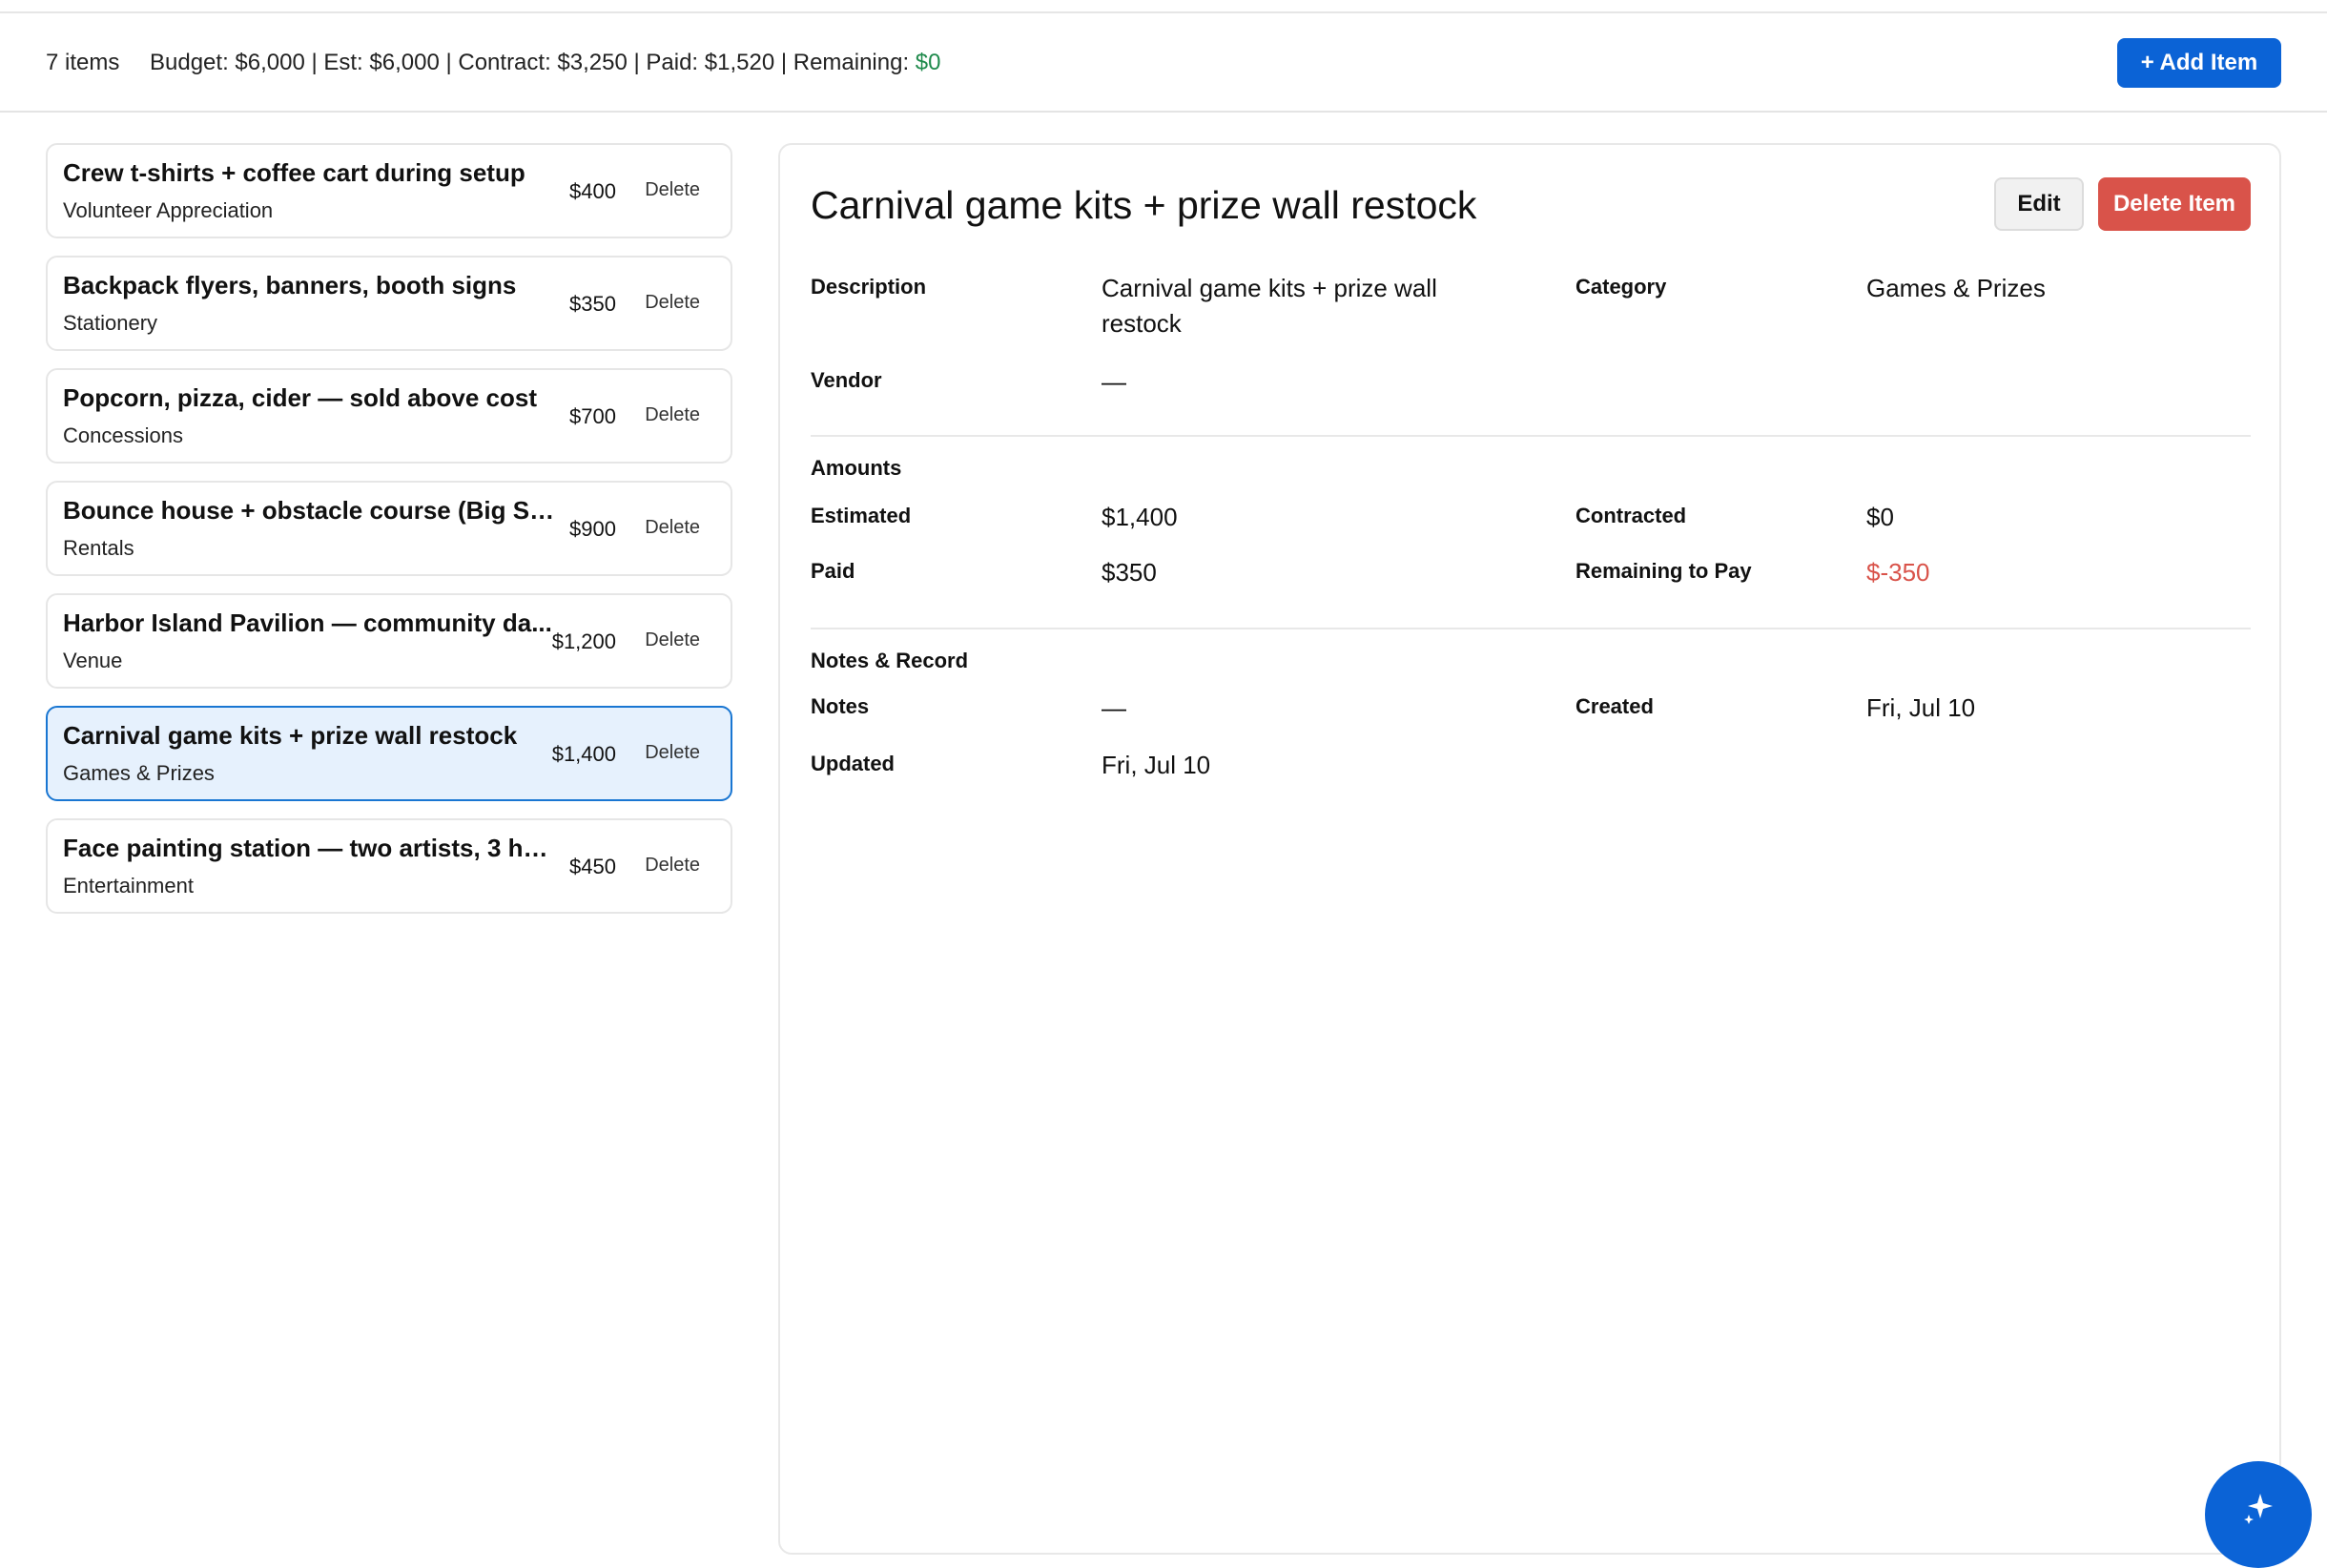 The height and width of the screenshot is (1568, 2327). What do you see at coordinates (840, 706) in the screenshot?
I see `notes-label: Notes` at bounding box center [840, 706].